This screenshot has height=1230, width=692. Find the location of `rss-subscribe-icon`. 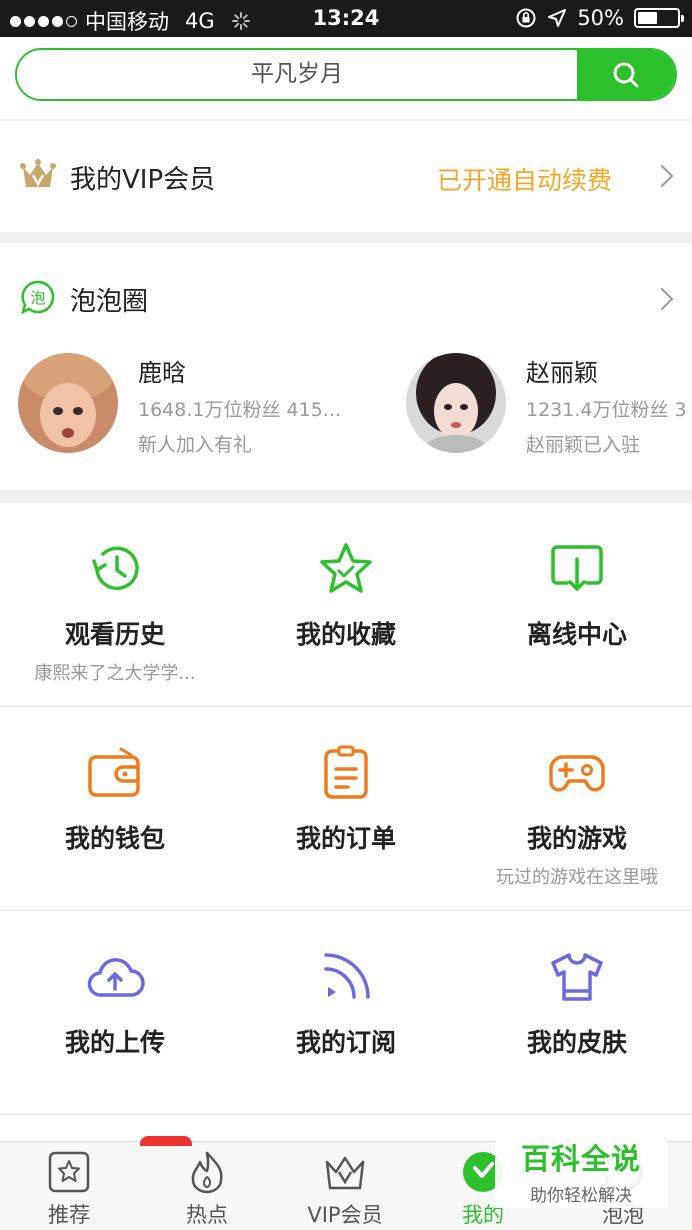

rss-subscribe-icon is located at coordinates (347, 976).